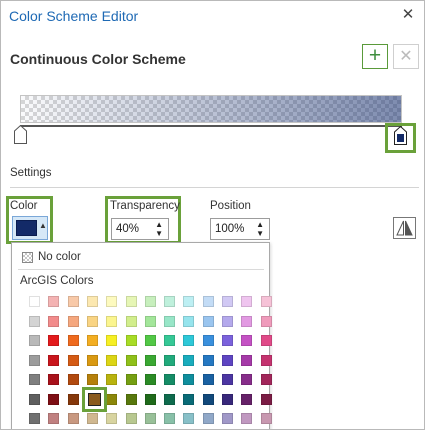 The width and height of the screenshot is (425, 430). Describe the element at coordinates (20, 134) in the screenshot. I see `color-stop-start` at that location.